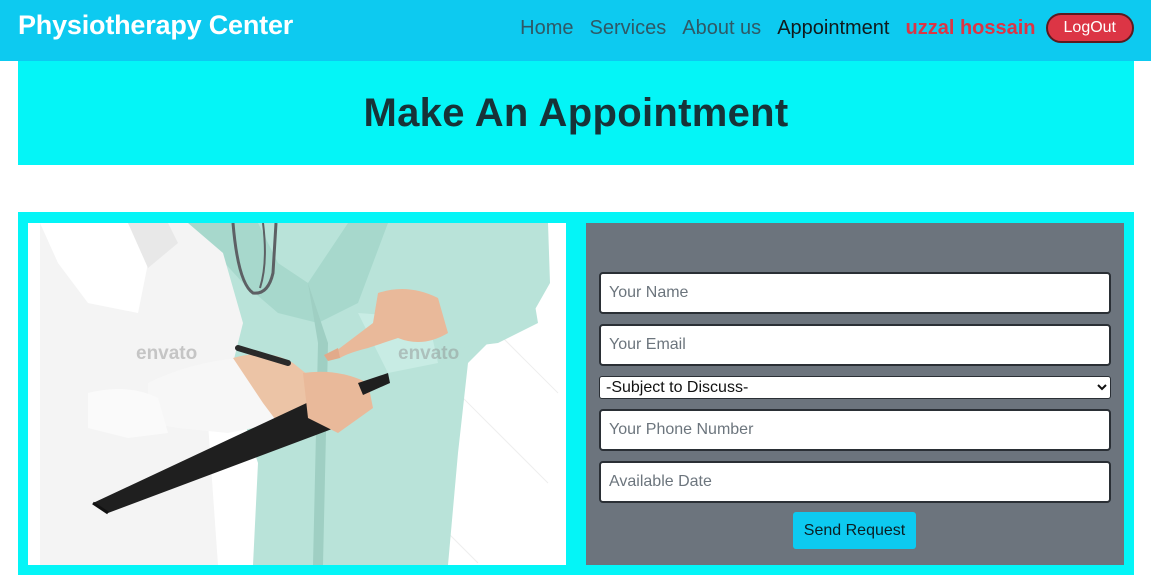 The image size is (1151, 585). I want to click on nav-link-about: About us, so click(721, 28).